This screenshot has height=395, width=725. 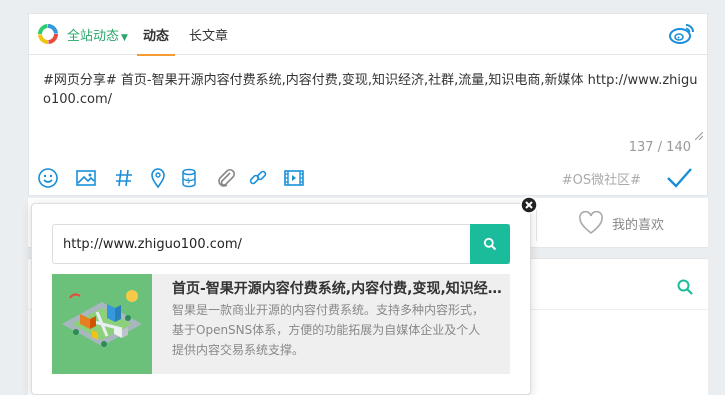 What do you see at coordinates (368, 35) in the screenshot?
I see `composer-tabs: 全站动态 ▼ 动态 长文章` at bounding box center [368, 35].